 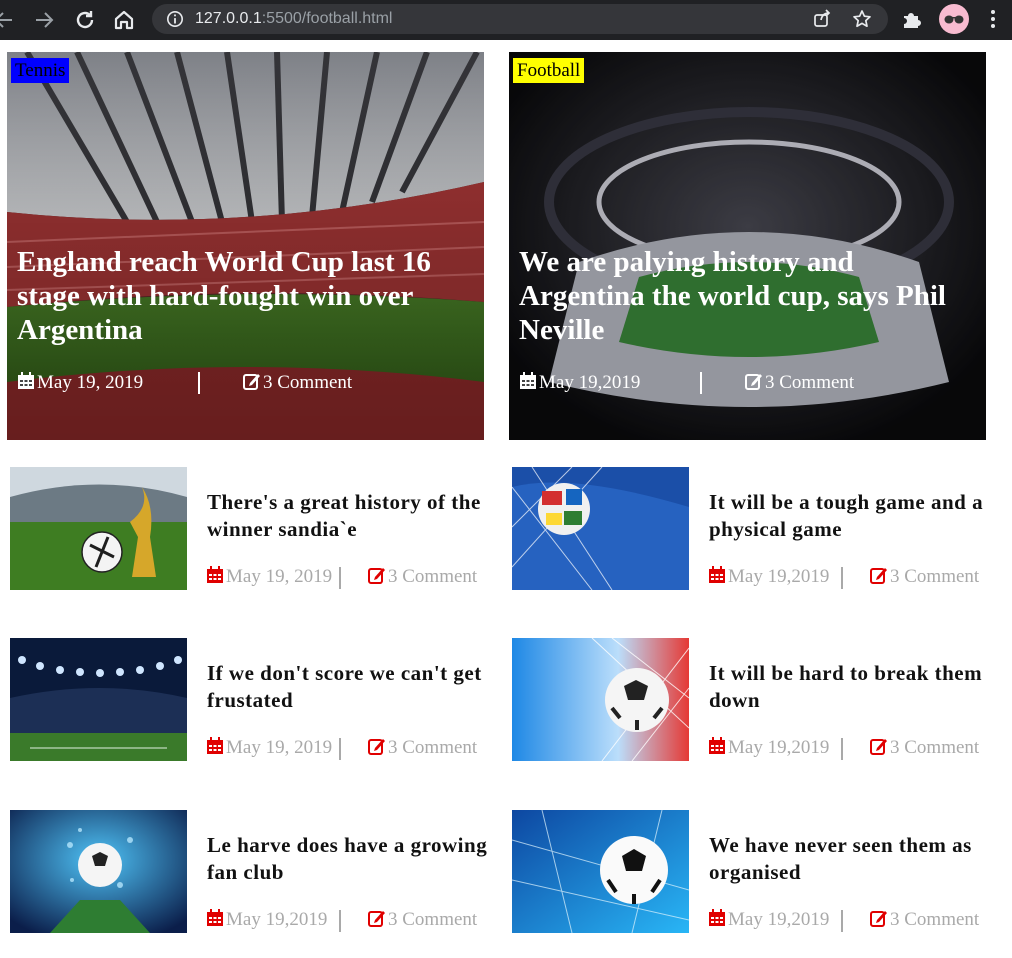 I want to click on address-bar: 127.0.0.1:5500/football.html, so click(x=520, y=19).